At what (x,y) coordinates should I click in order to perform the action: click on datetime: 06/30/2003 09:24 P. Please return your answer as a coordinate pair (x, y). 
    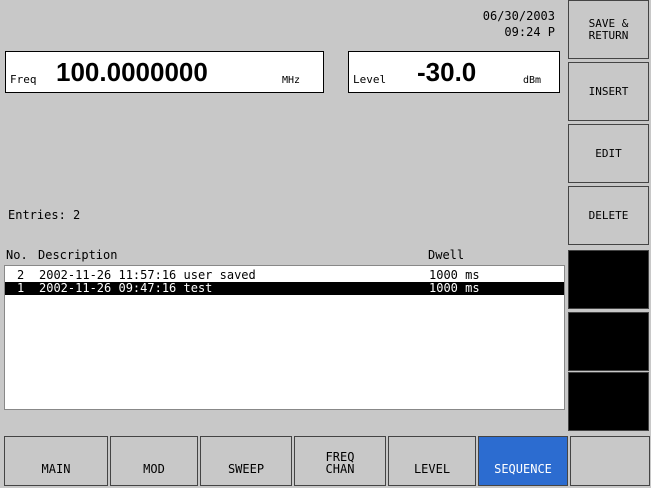
    Looking at the image, I should click on (519, 24).